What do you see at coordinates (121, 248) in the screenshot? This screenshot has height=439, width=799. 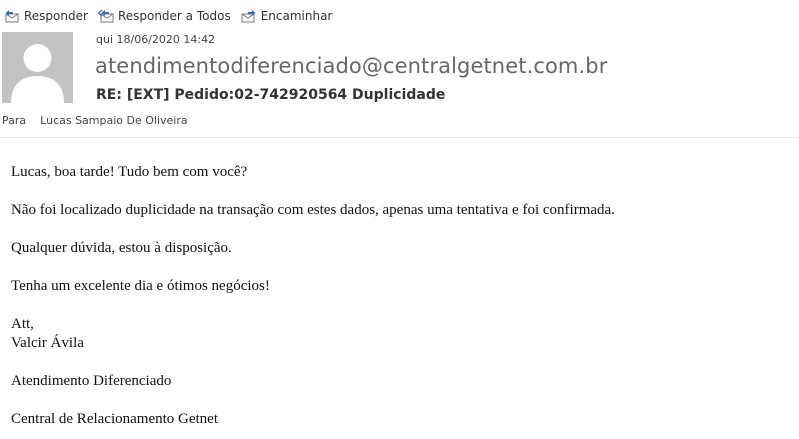 I see `body-paragraph: Qualquer dúvida, estou à disposição.` at bounding box center [121, 248].